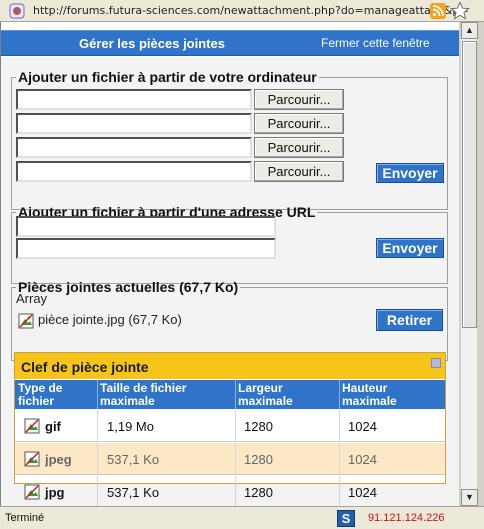 The image size is (484, 529). I want to click on collapse-icon, so click(436, 363).